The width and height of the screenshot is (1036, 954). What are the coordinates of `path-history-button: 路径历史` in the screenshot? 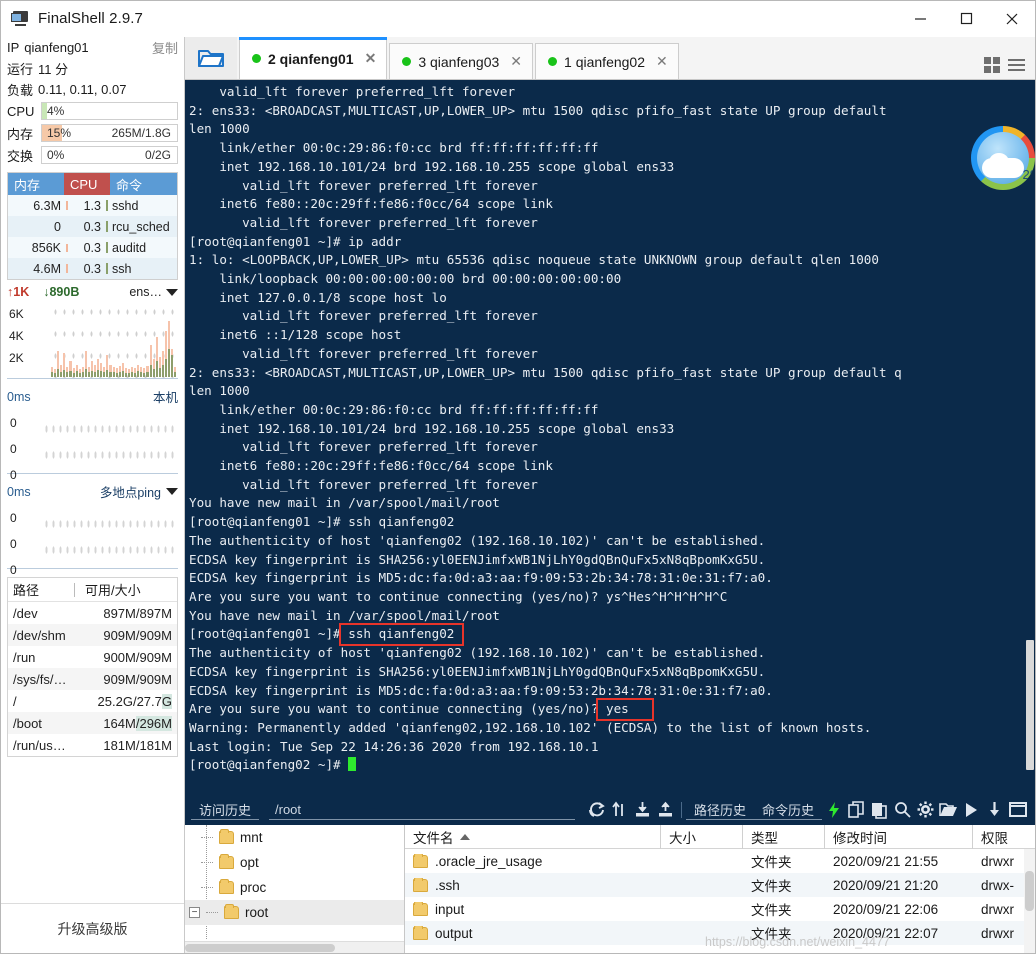 It's located at (719, 809).